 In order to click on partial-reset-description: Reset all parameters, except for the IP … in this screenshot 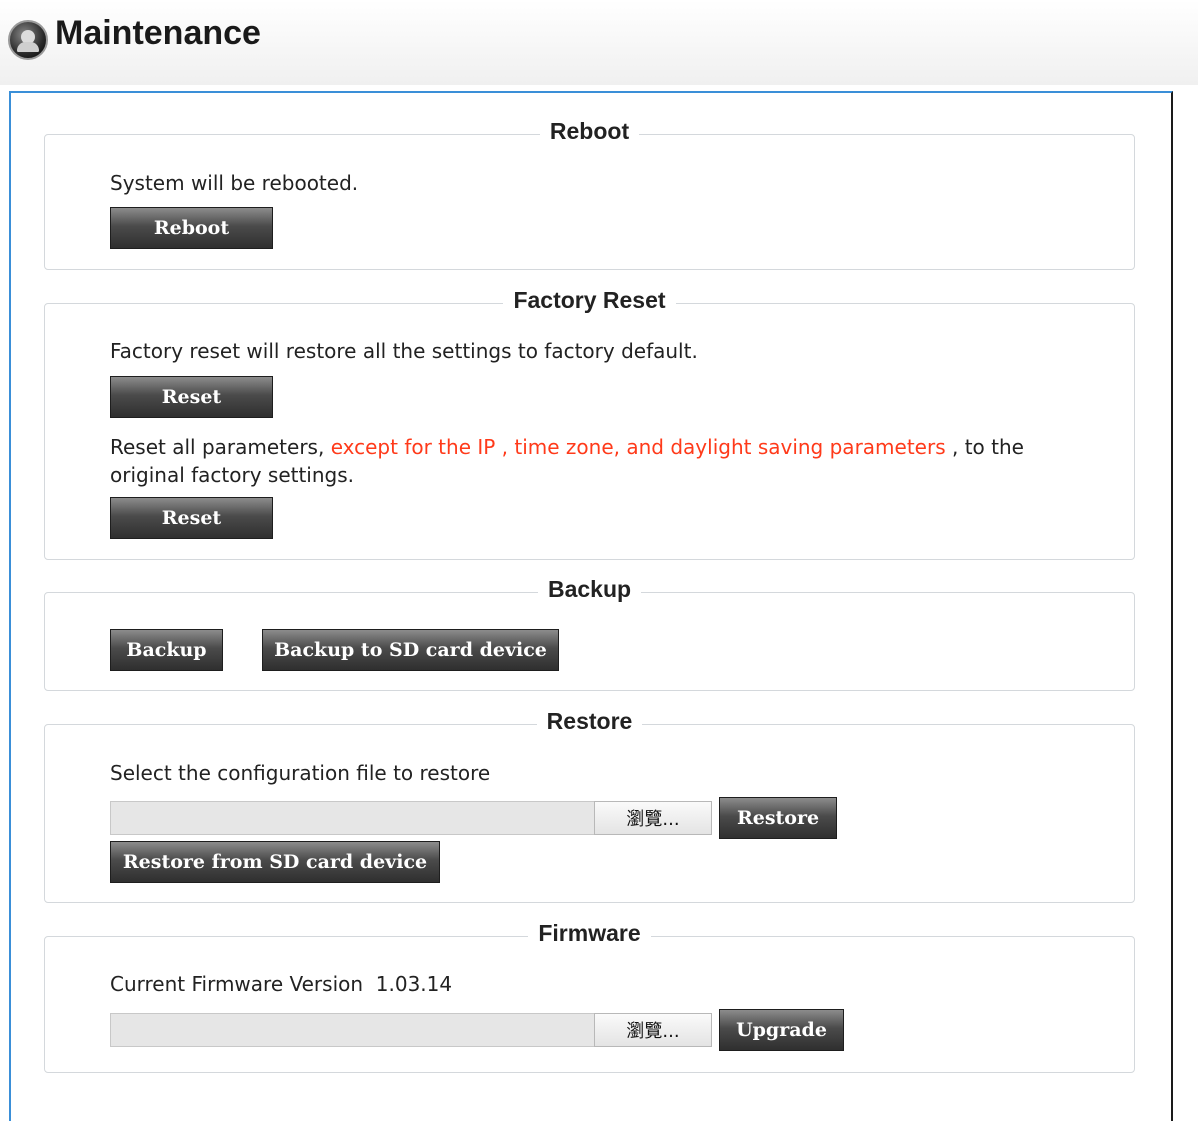, I will do `click(567, 461)`.